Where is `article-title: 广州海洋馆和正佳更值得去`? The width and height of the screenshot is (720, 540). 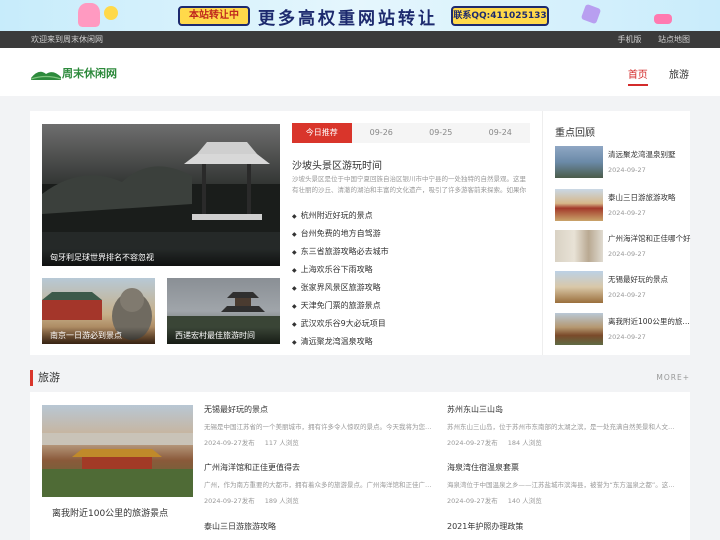
article-title: 广州海洋馆和正佳更值得去 is located at coordinates (252, 467).